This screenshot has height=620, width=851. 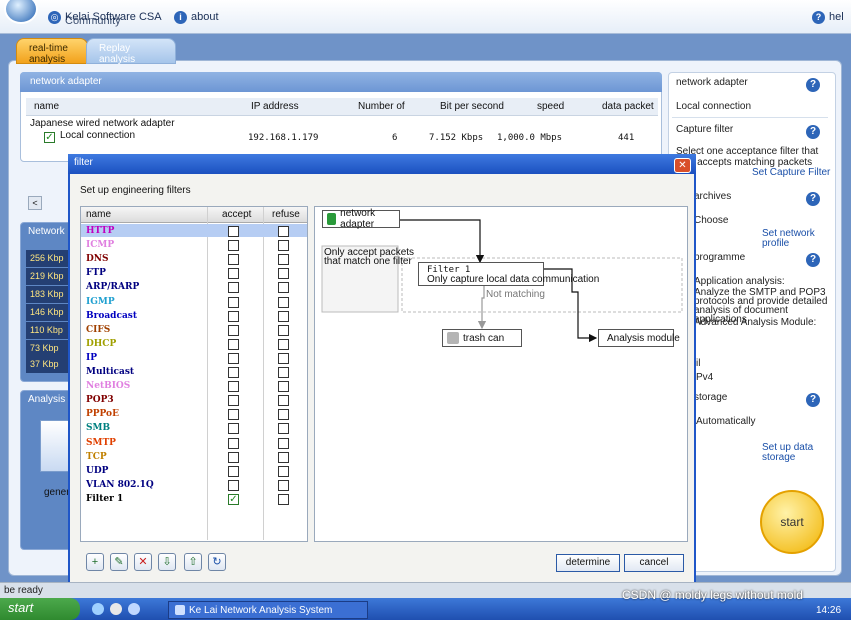 I want to click on add-filter-button: +, so click(x=95, y=562).